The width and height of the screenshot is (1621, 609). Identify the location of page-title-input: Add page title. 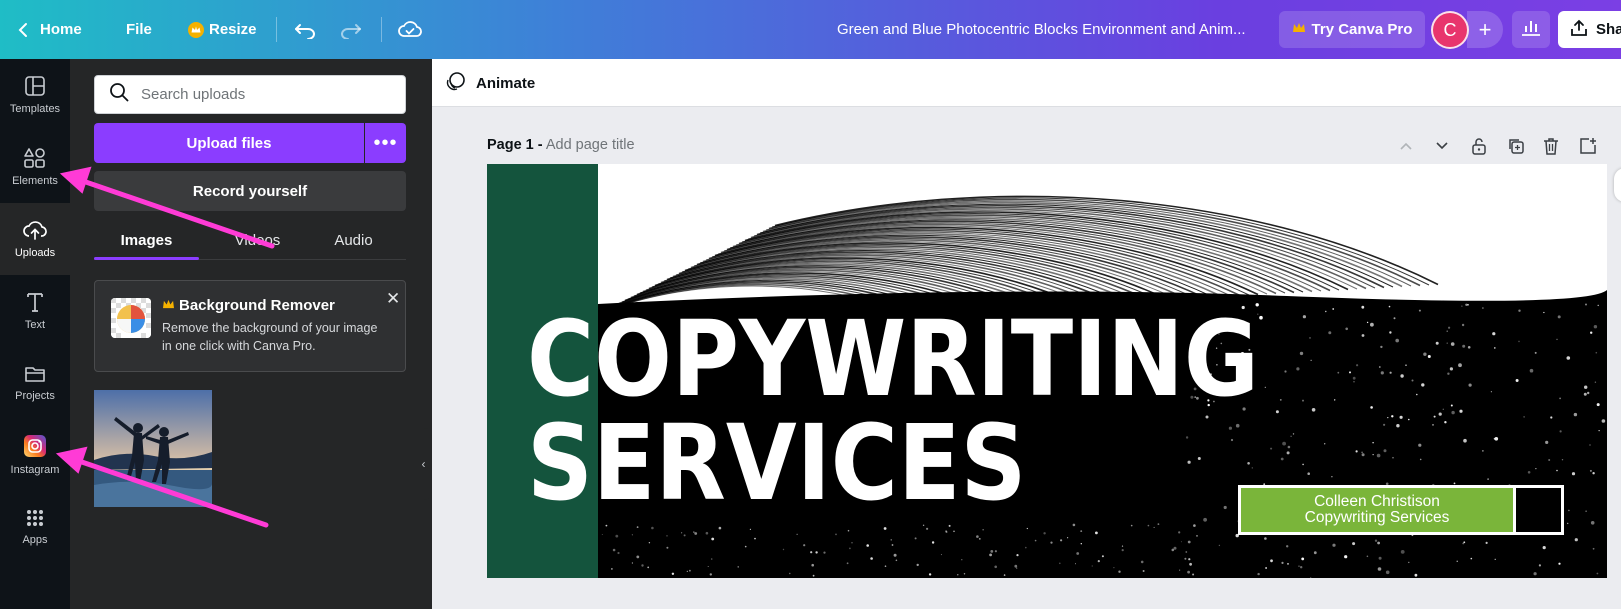
(590, 145).